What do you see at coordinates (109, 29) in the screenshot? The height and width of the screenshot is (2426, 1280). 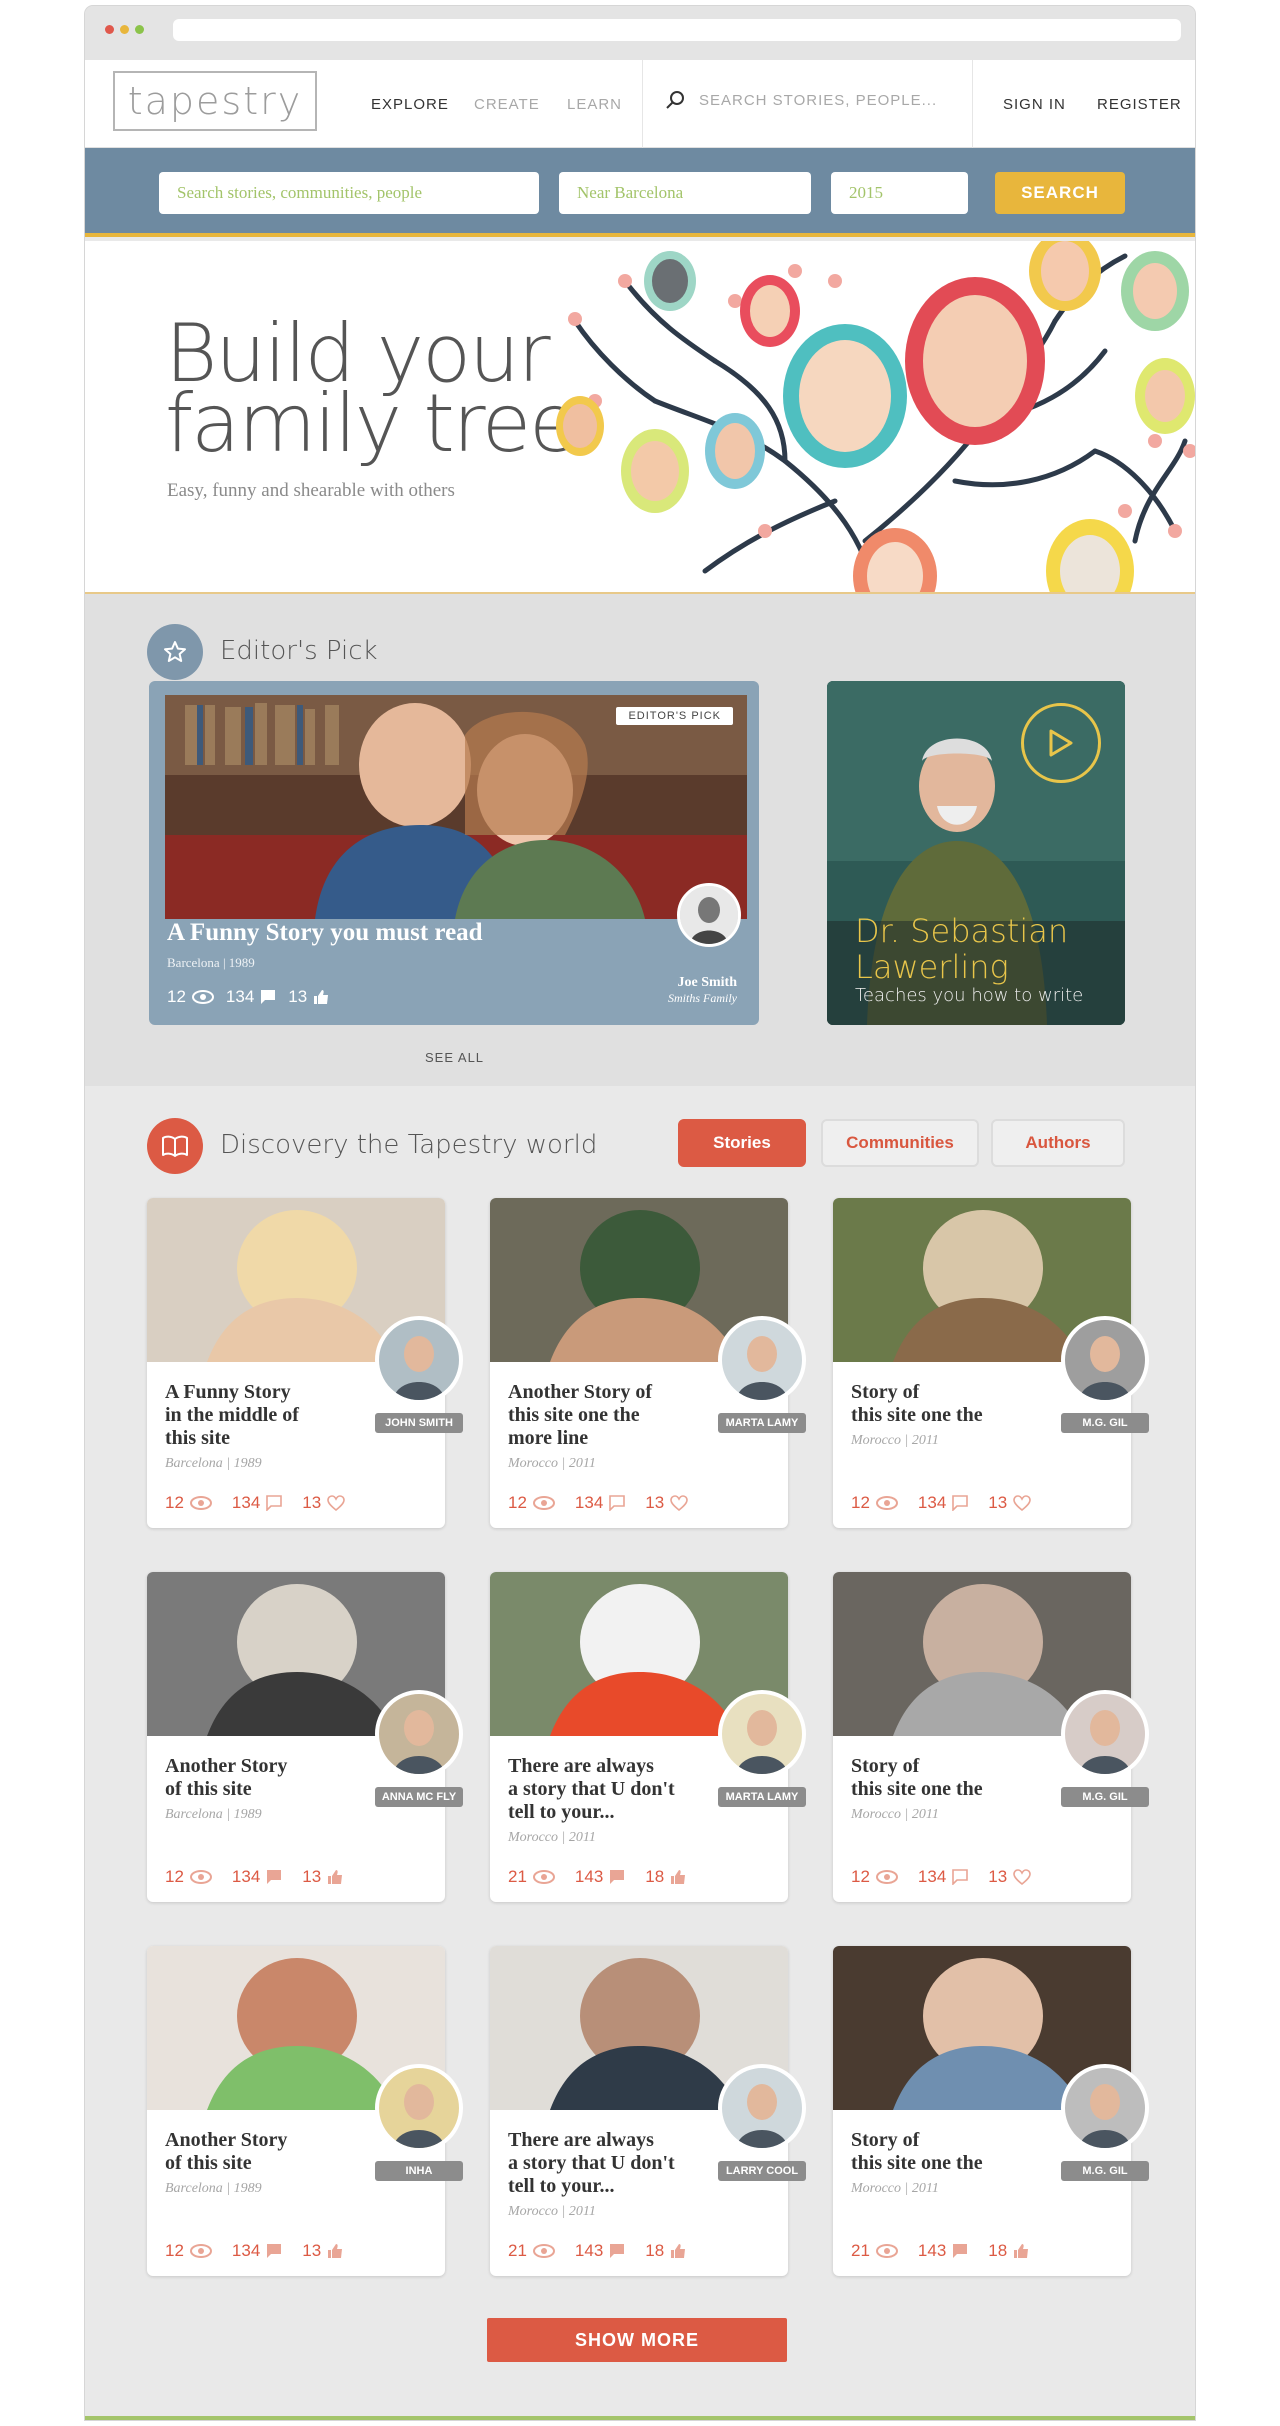 I see `close-window-icon` at bounding box center [109, 29].